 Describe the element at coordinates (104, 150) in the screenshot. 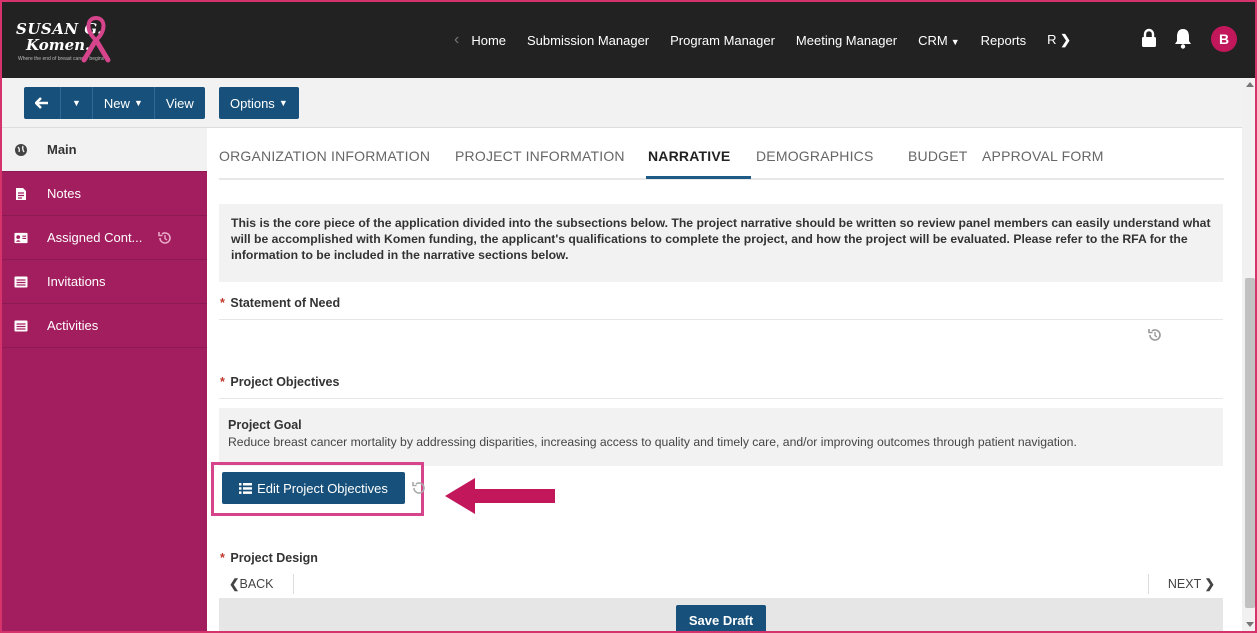

I see `sidebar-item-main: Main` at that location.